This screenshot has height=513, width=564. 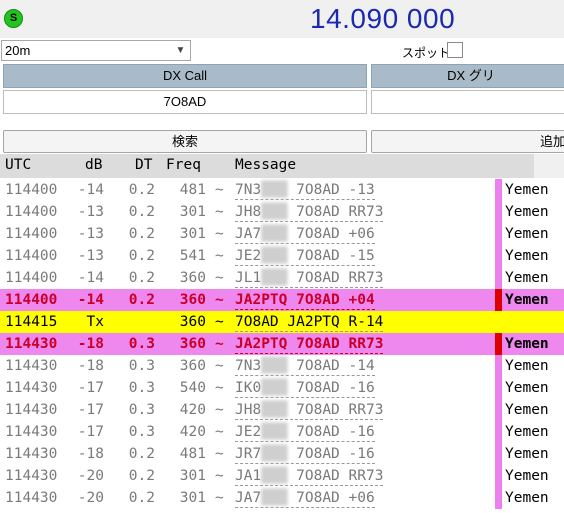 I want to click on cell-db: -18, so click(x=90, y=344).